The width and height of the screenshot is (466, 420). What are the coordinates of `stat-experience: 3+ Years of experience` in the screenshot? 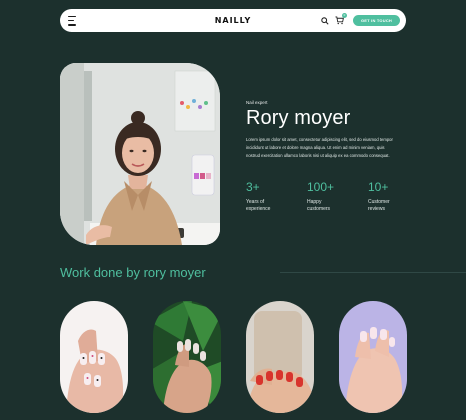 It's located at (276, 196).